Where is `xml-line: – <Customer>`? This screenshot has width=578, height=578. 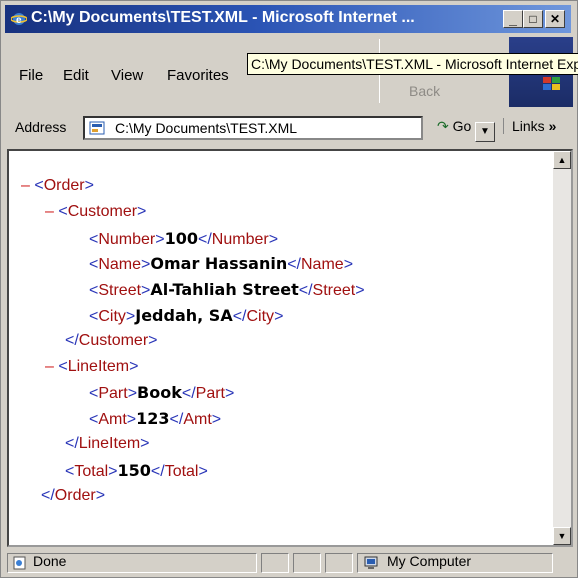 xml-line: – <Customer> is located at coordinates (95, 212).